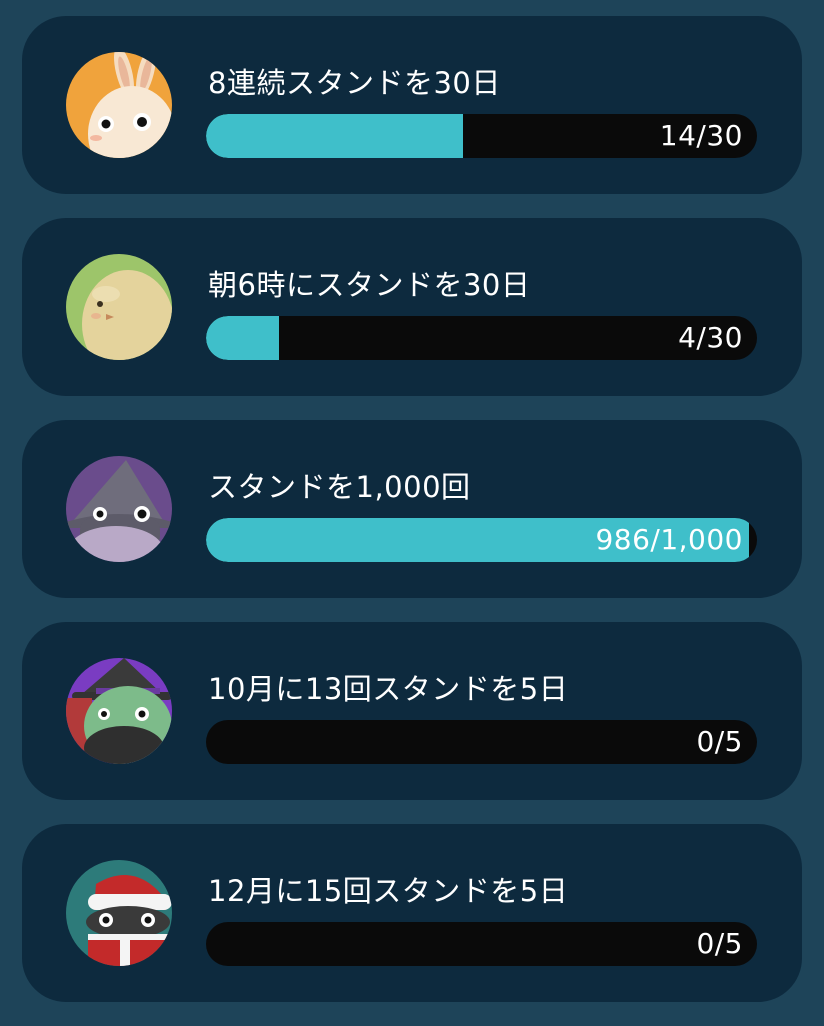  What do you see at coordinates (354, 83) in the screenshot?
I see `challenge-title: 8連続スタンドを30日` at bounding box center [354, 83].